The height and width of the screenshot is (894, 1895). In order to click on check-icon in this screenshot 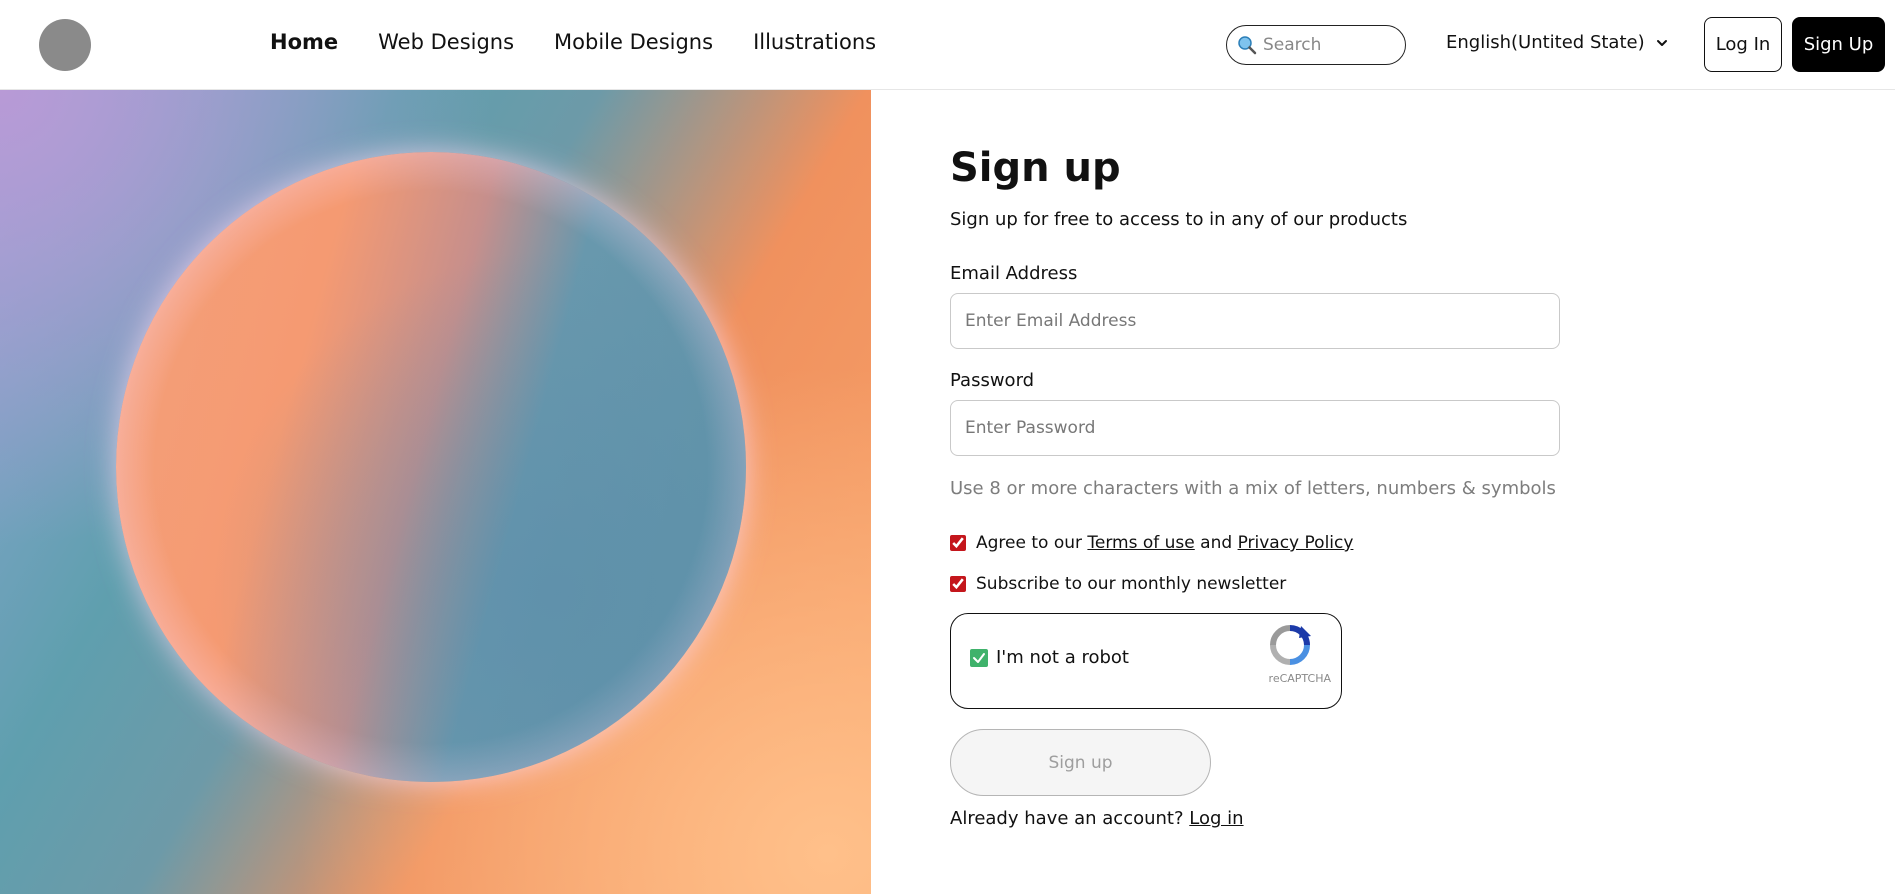, I will do `click(979, 658)`.